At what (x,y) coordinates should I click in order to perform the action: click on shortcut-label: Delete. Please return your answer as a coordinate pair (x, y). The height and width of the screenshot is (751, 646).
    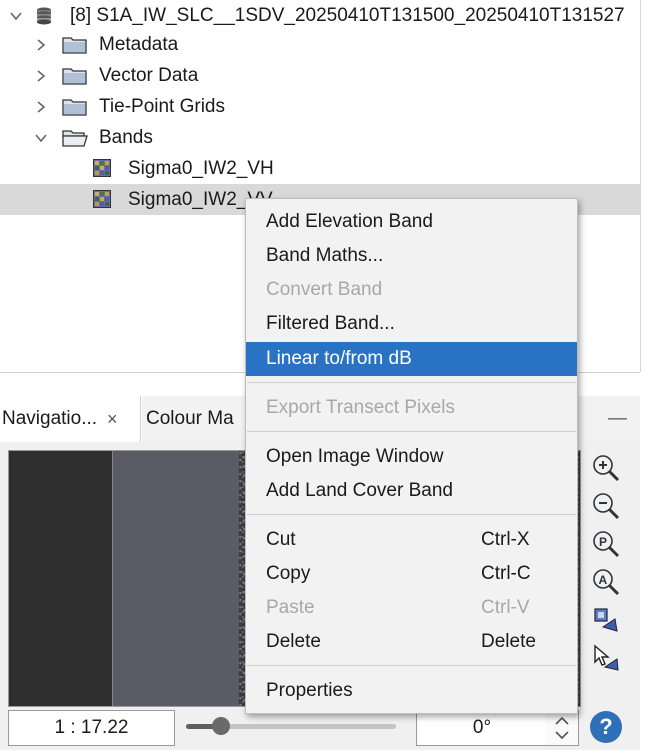
    Looking at the image, I should click on (508, 641).